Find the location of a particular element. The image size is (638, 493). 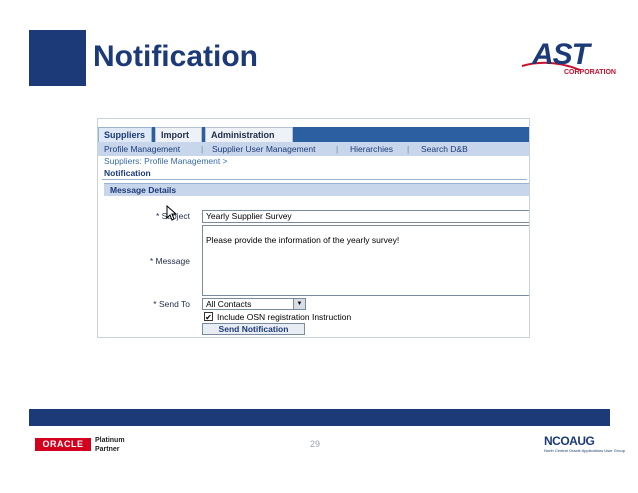

message-label: * Message is located at coordinates (169, 261).